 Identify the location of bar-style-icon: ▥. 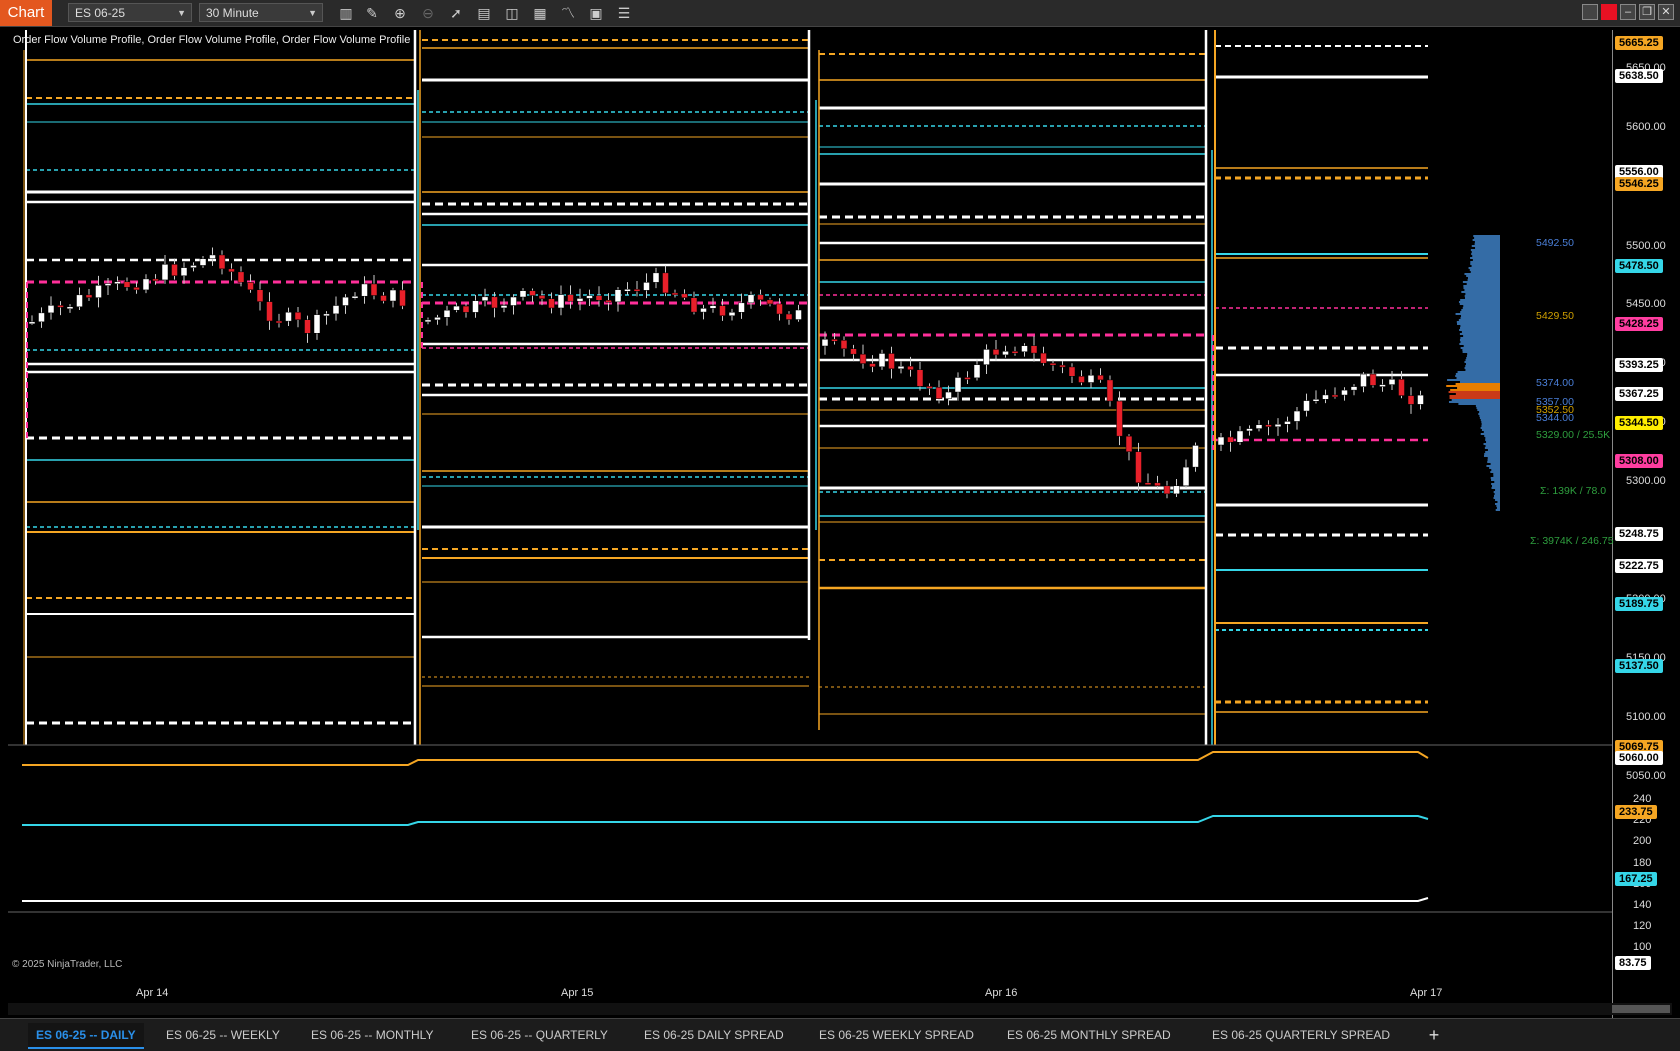
(346, 13).